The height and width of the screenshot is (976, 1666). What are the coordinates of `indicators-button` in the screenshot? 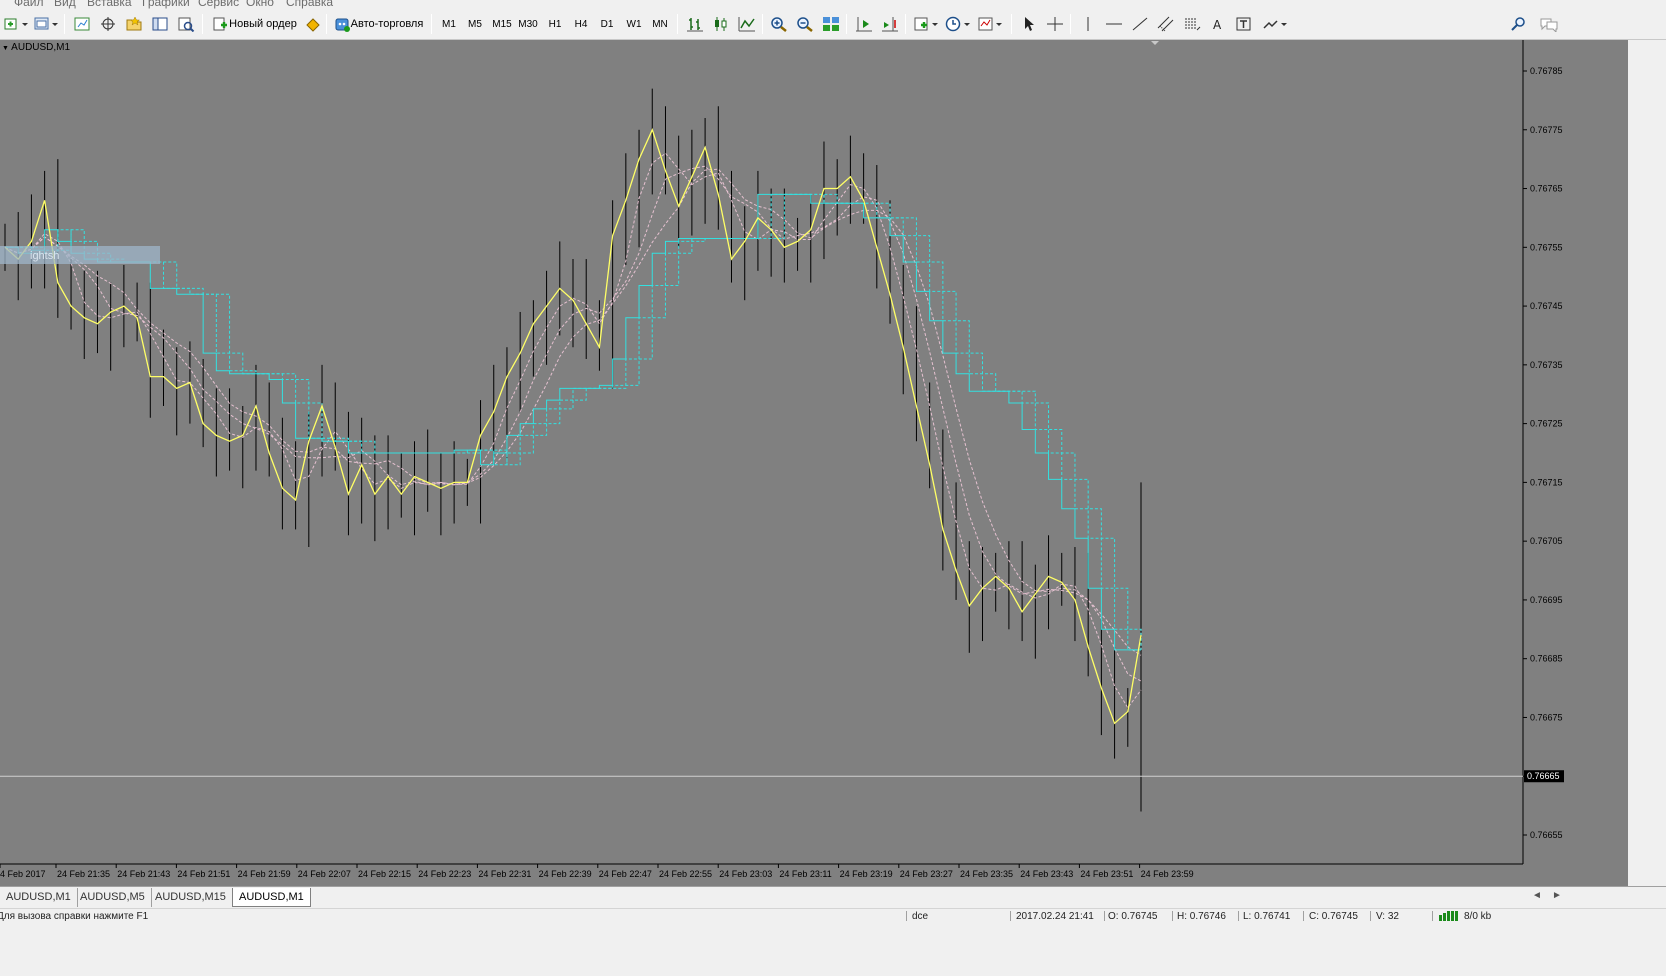 It's located at (926, 24).